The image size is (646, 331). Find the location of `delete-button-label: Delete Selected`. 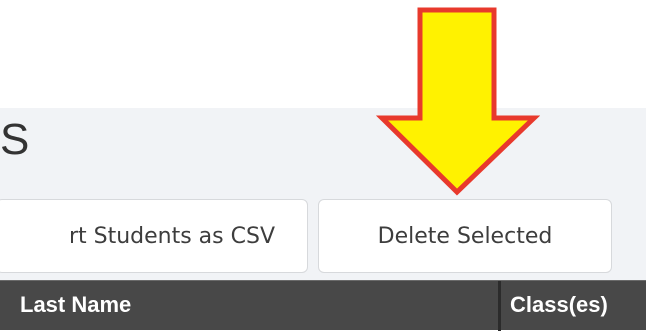

delete-button-label: Delete Selected is located at coordinates (465, 236).